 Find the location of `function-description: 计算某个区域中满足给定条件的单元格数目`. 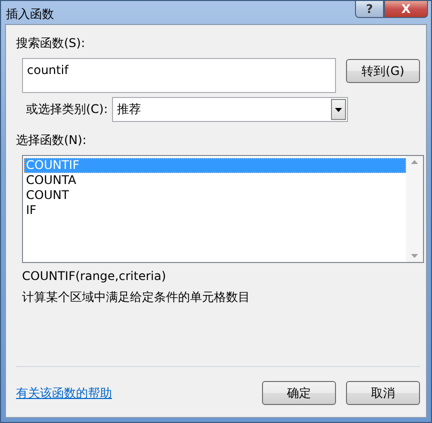

function-description: 计算某个区域中满足给定条件的单元格数目 is located at coordinates (136, 297).